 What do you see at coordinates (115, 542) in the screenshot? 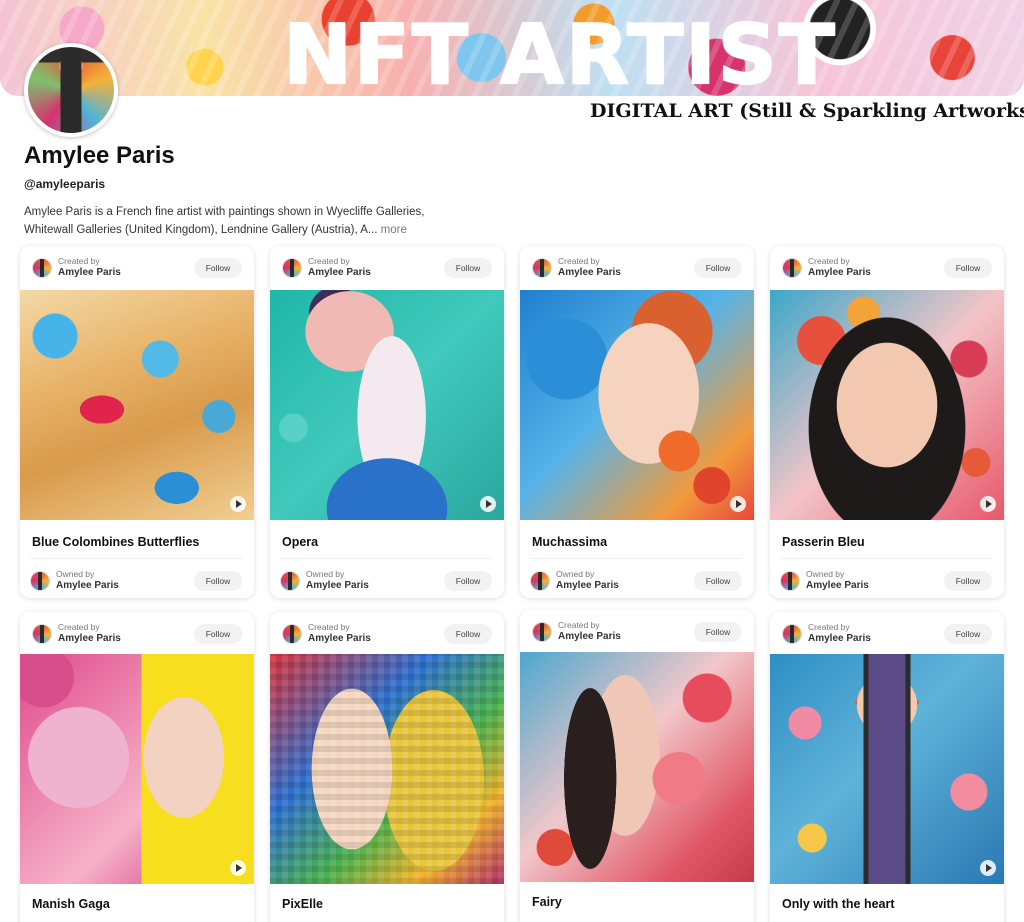
I see `artwork-title: Blue Colombines Butterflies` at bounding box center [115, 542].